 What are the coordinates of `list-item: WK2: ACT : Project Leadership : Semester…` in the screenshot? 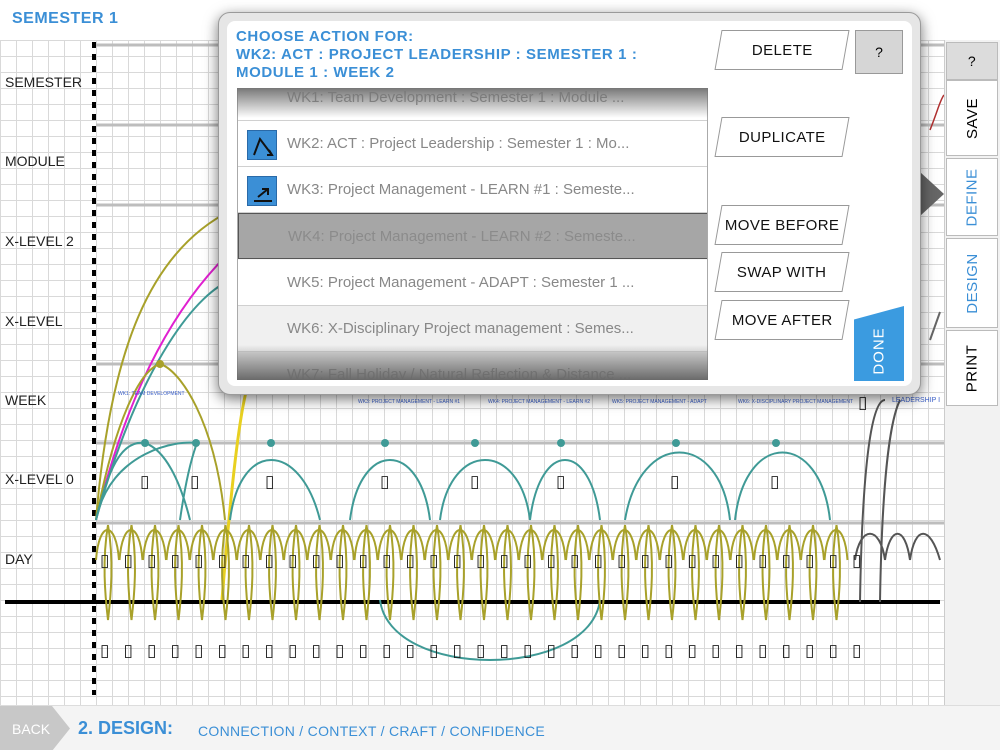 It's located at (472, 144).